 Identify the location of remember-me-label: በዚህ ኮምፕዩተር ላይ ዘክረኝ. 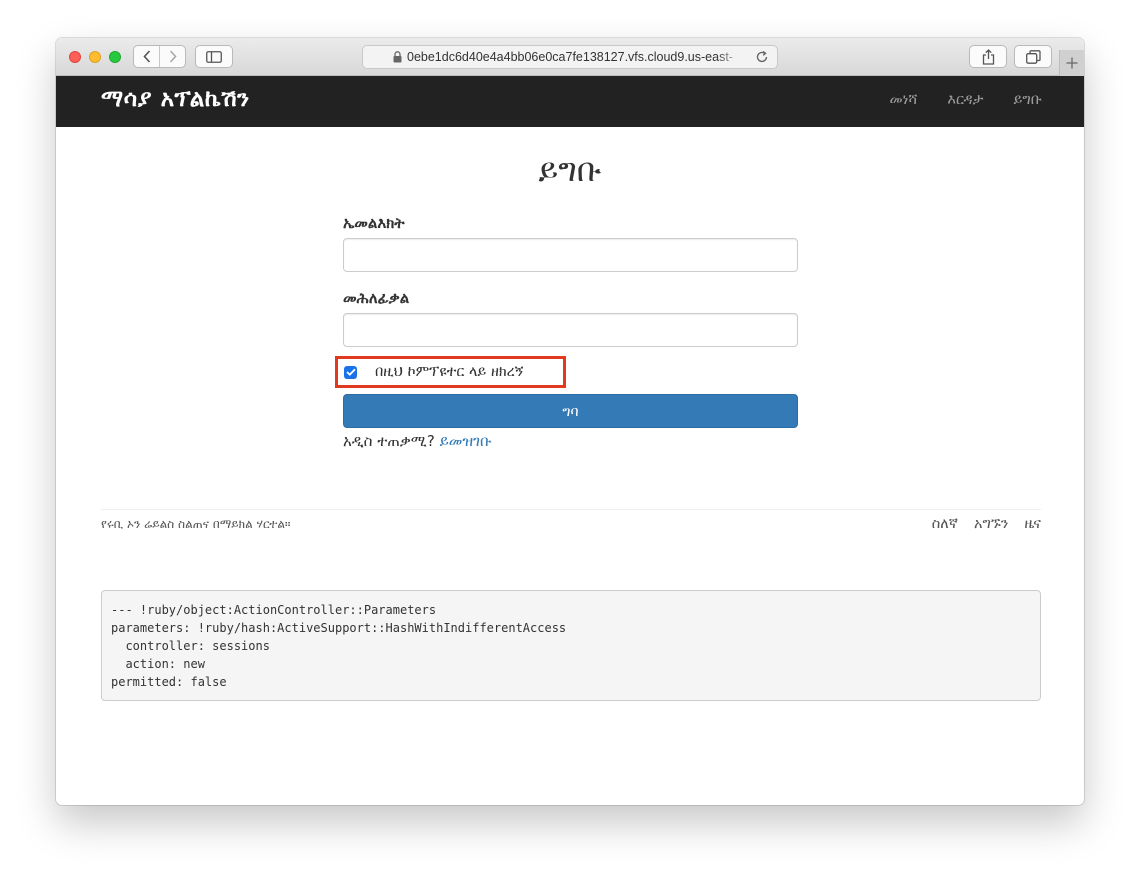
(449, 372).